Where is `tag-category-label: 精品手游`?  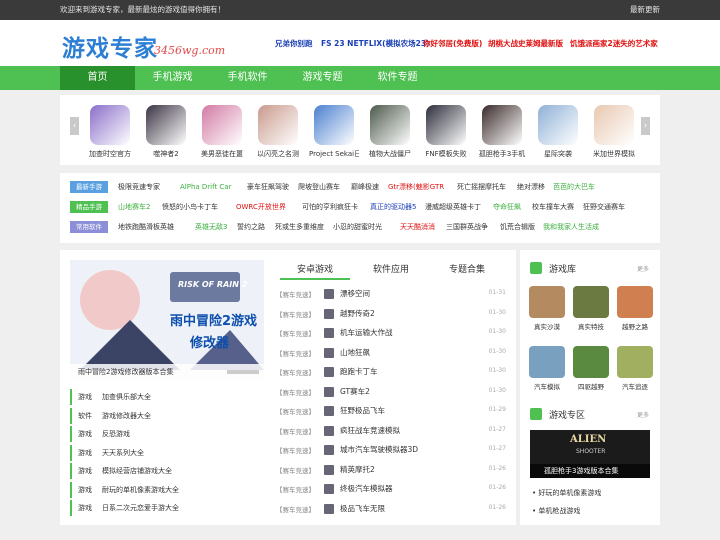 tag-category-label: 精品手游 is located at coordinates (89, 207).